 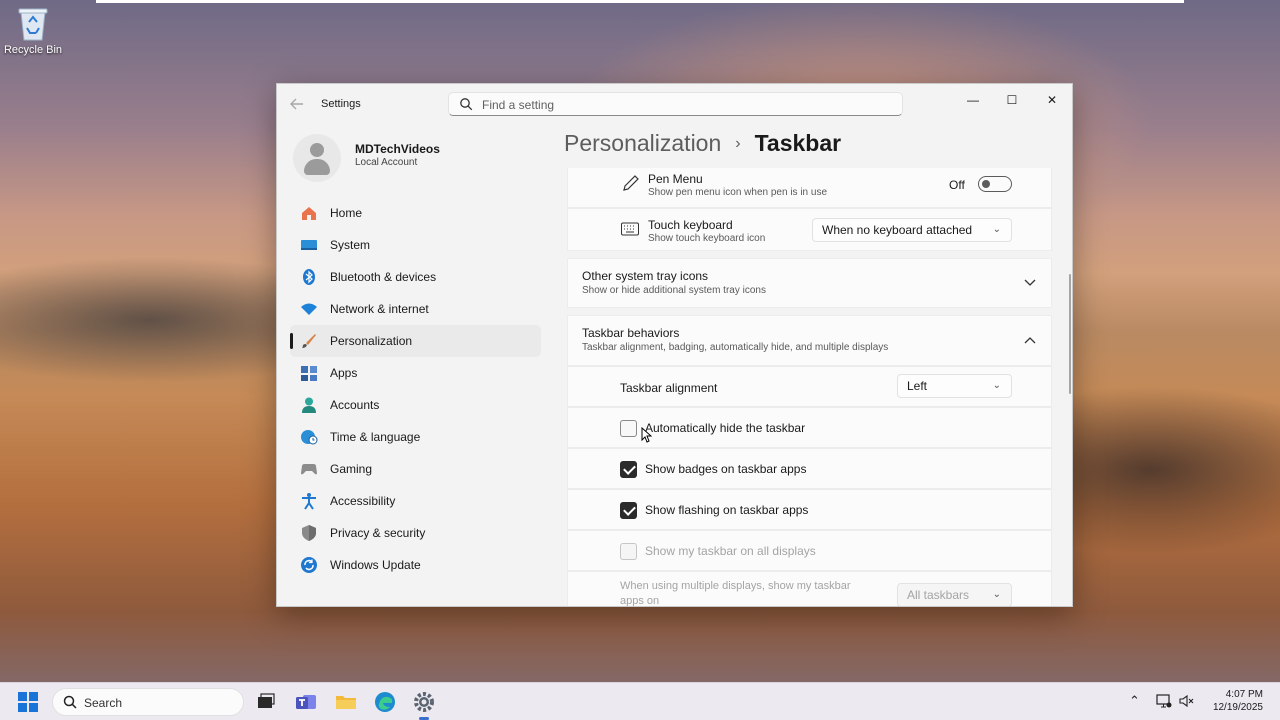 I want to click on sidebar-item-gaming: Gaming, so click(x=415, y=469).